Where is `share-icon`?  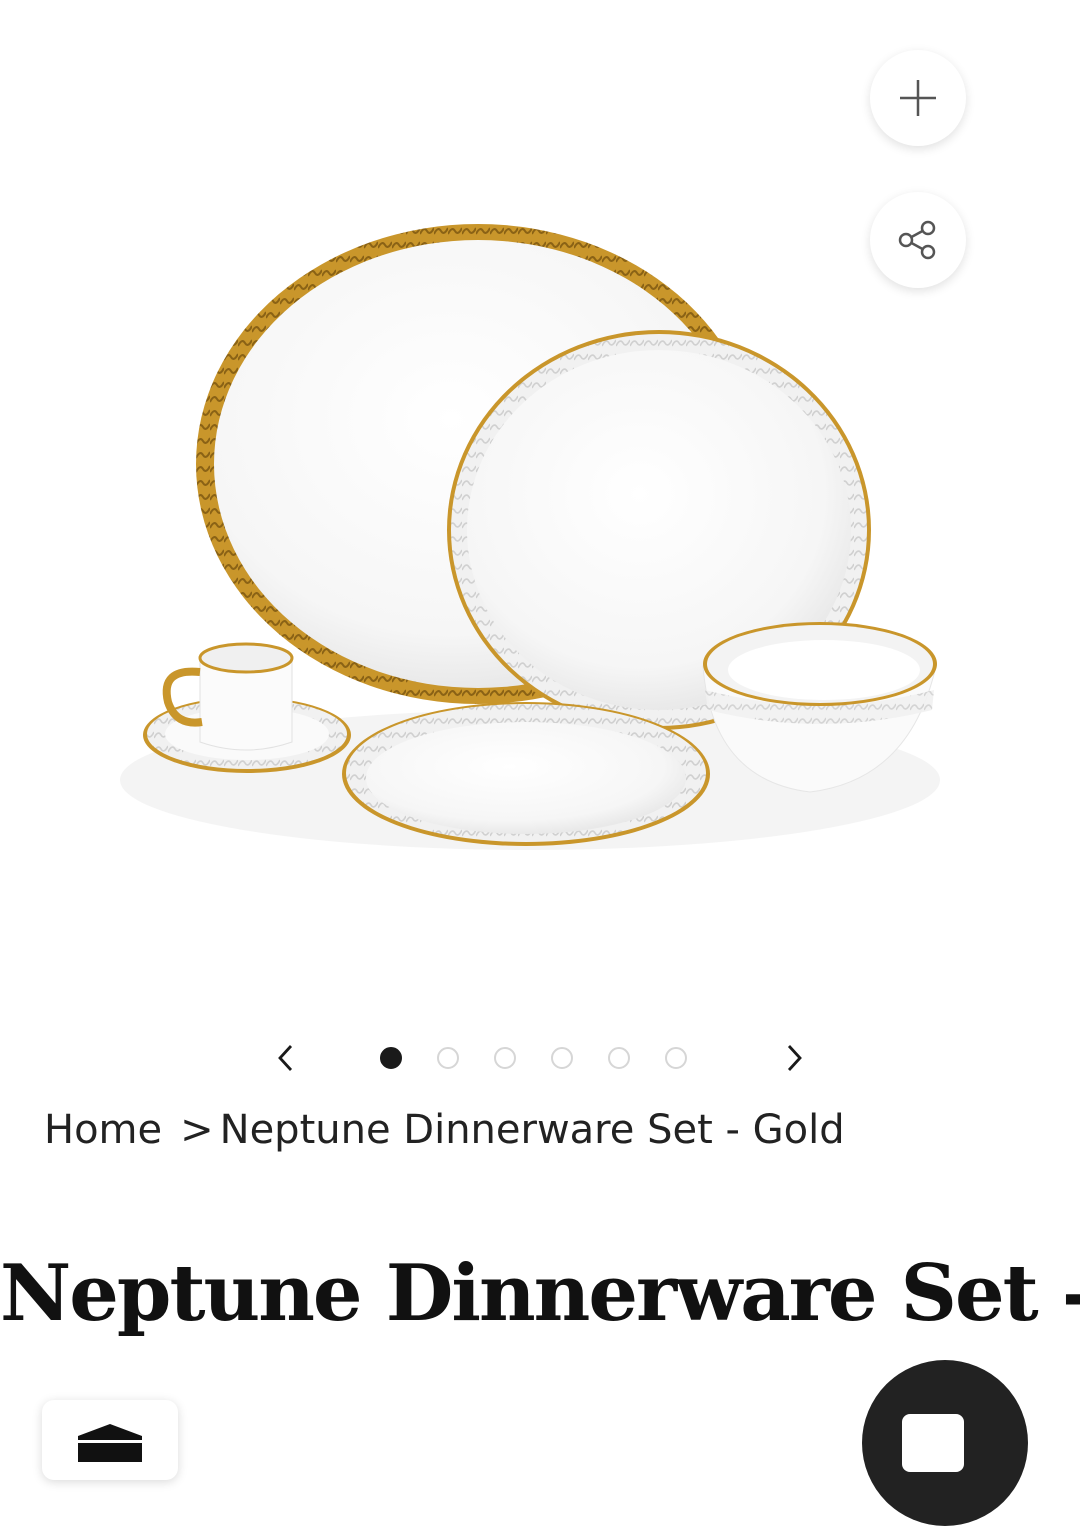
share-icon is located at coordinates (917, 240).